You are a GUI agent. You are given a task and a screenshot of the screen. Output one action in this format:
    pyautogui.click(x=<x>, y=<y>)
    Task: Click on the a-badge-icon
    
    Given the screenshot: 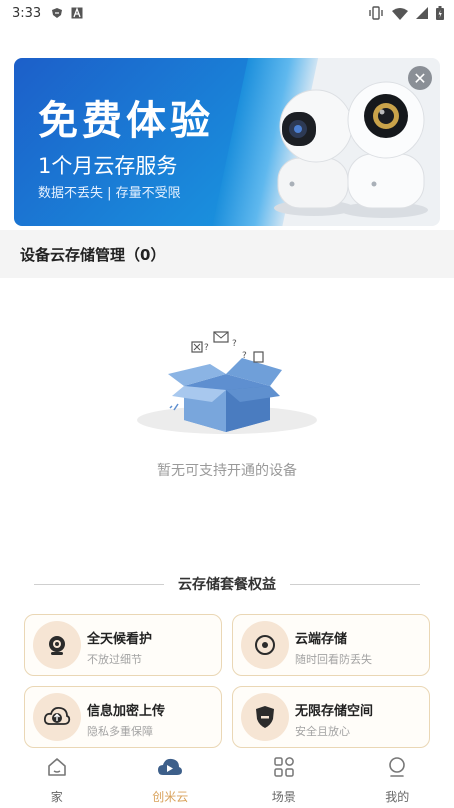 What is the action you would take?
    pyautogui.click(x=77, y=13)
    